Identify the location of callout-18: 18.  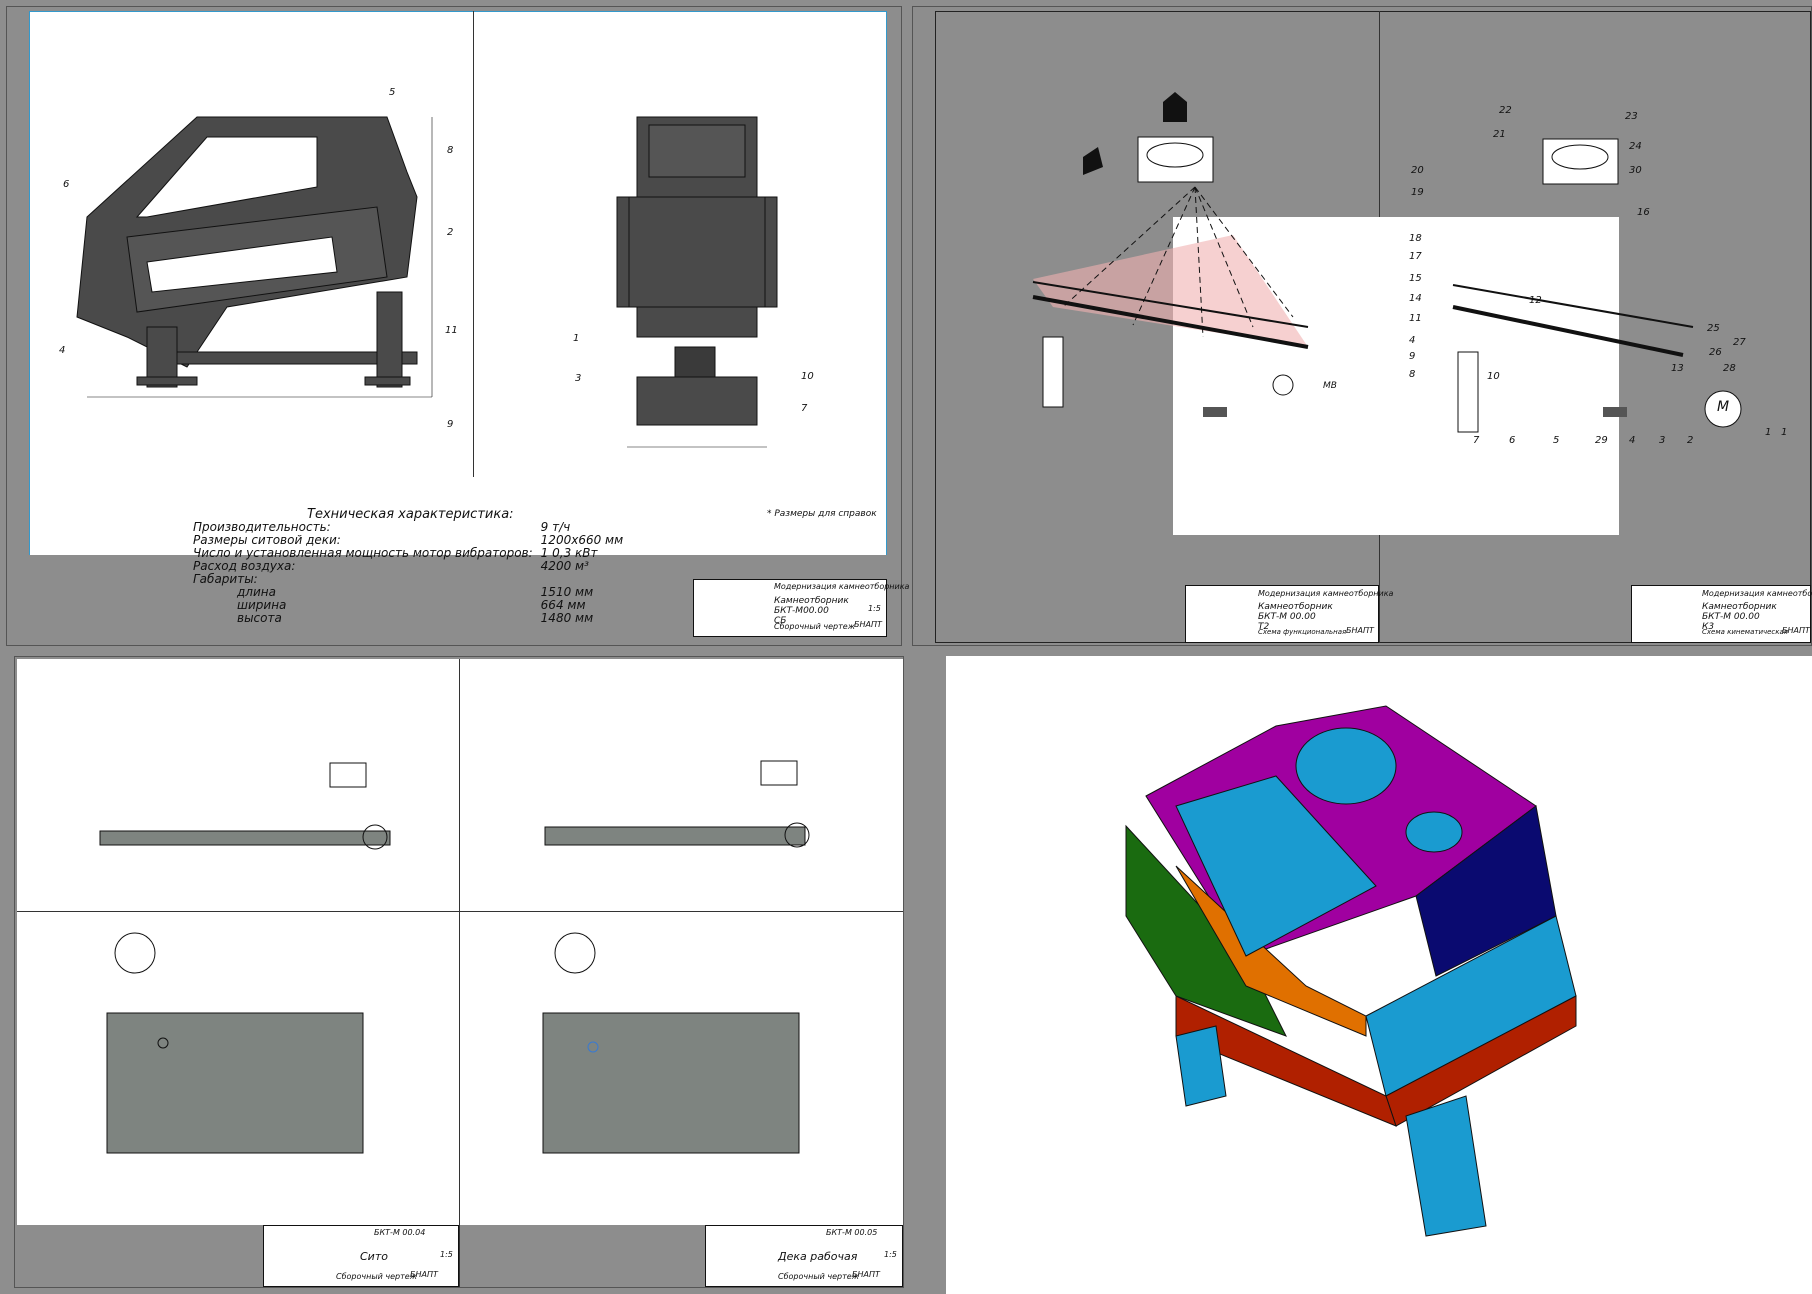
(1415, 238).